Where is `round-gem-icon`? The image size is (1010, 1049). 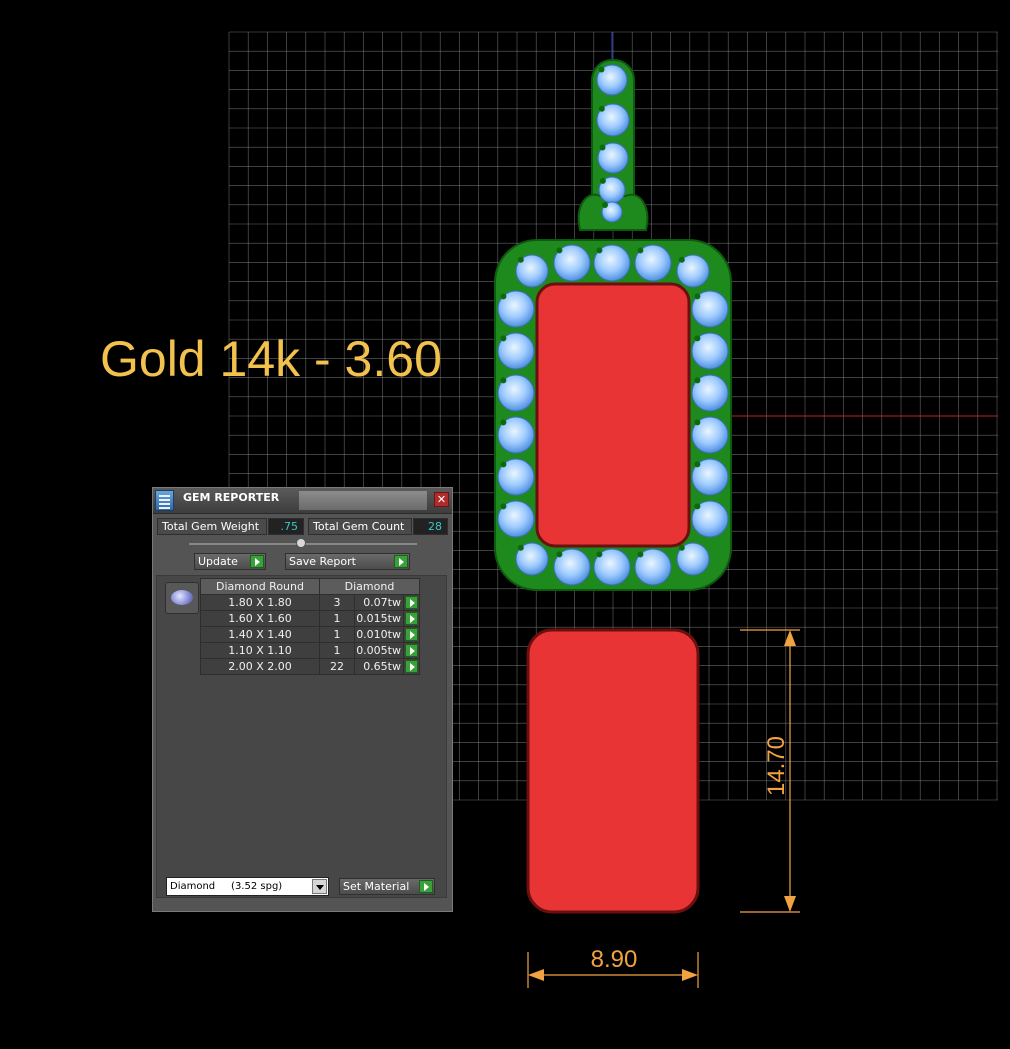 round-gem-icon is located at coordinates (182, 598).